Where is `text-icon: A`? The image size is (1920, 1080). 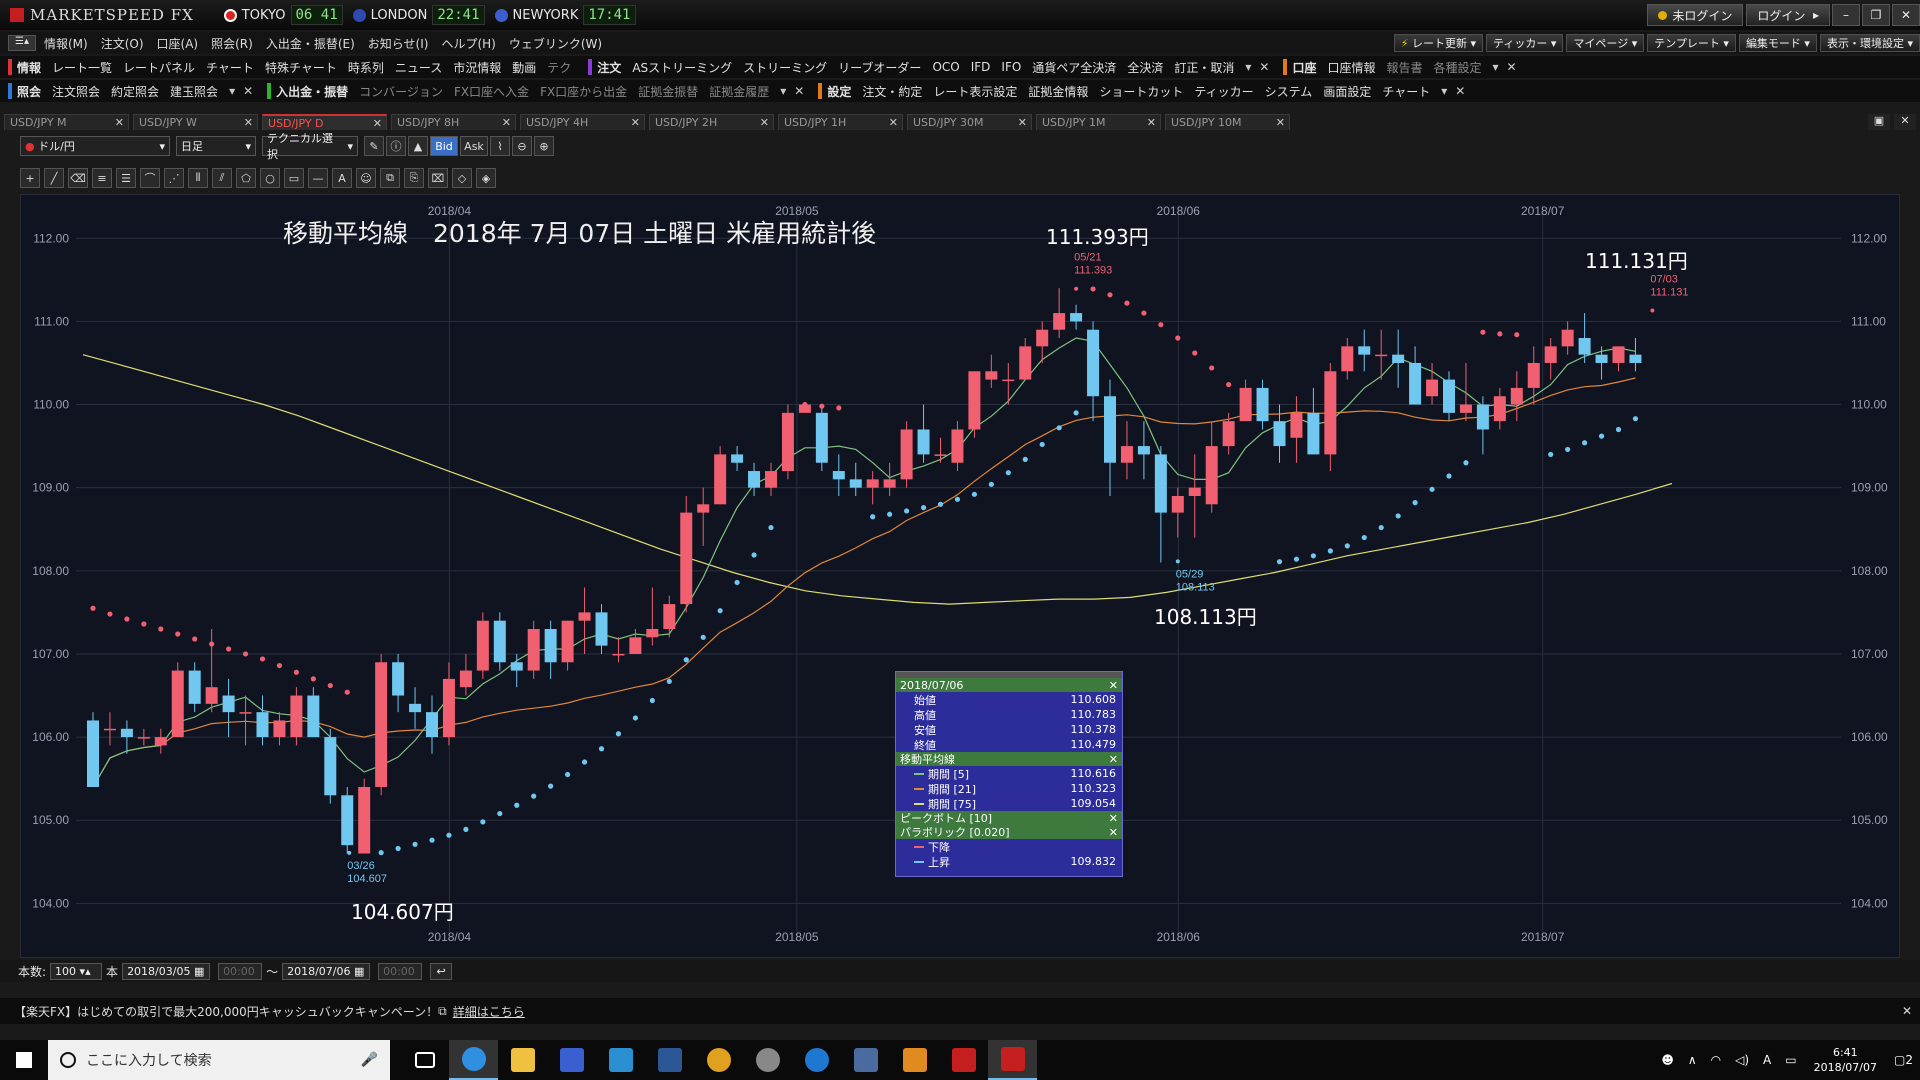
text-icon: A is located at coordinates (342, 178).